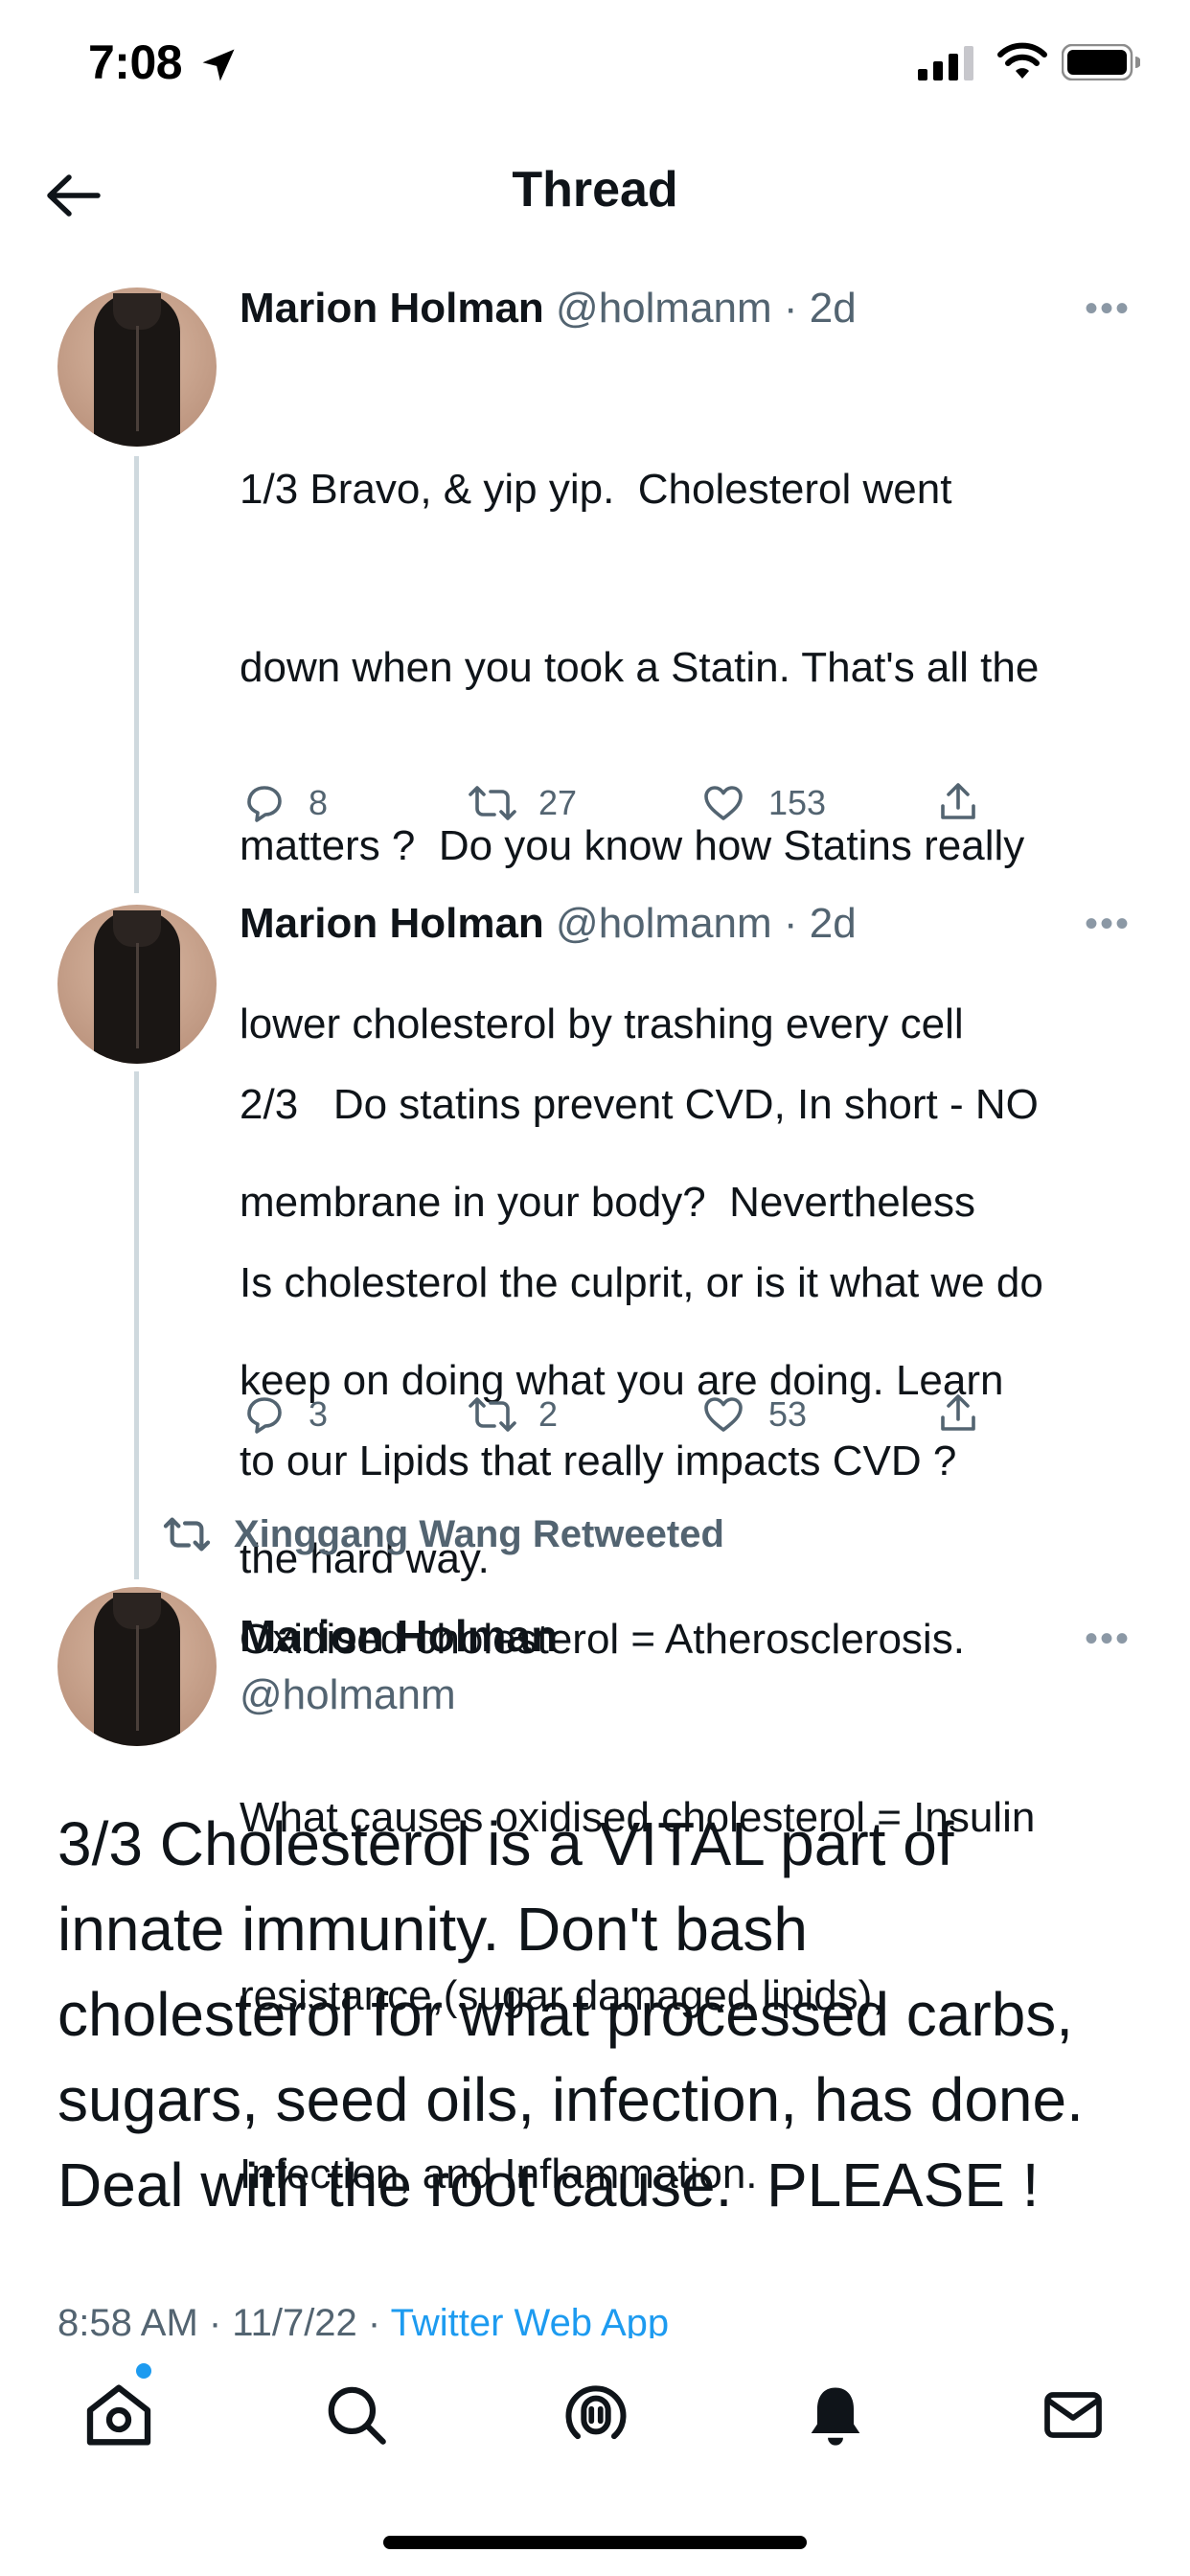 The image size is (1190, 2576). I want to click on retweet-count: 2, so click(548, 1414).